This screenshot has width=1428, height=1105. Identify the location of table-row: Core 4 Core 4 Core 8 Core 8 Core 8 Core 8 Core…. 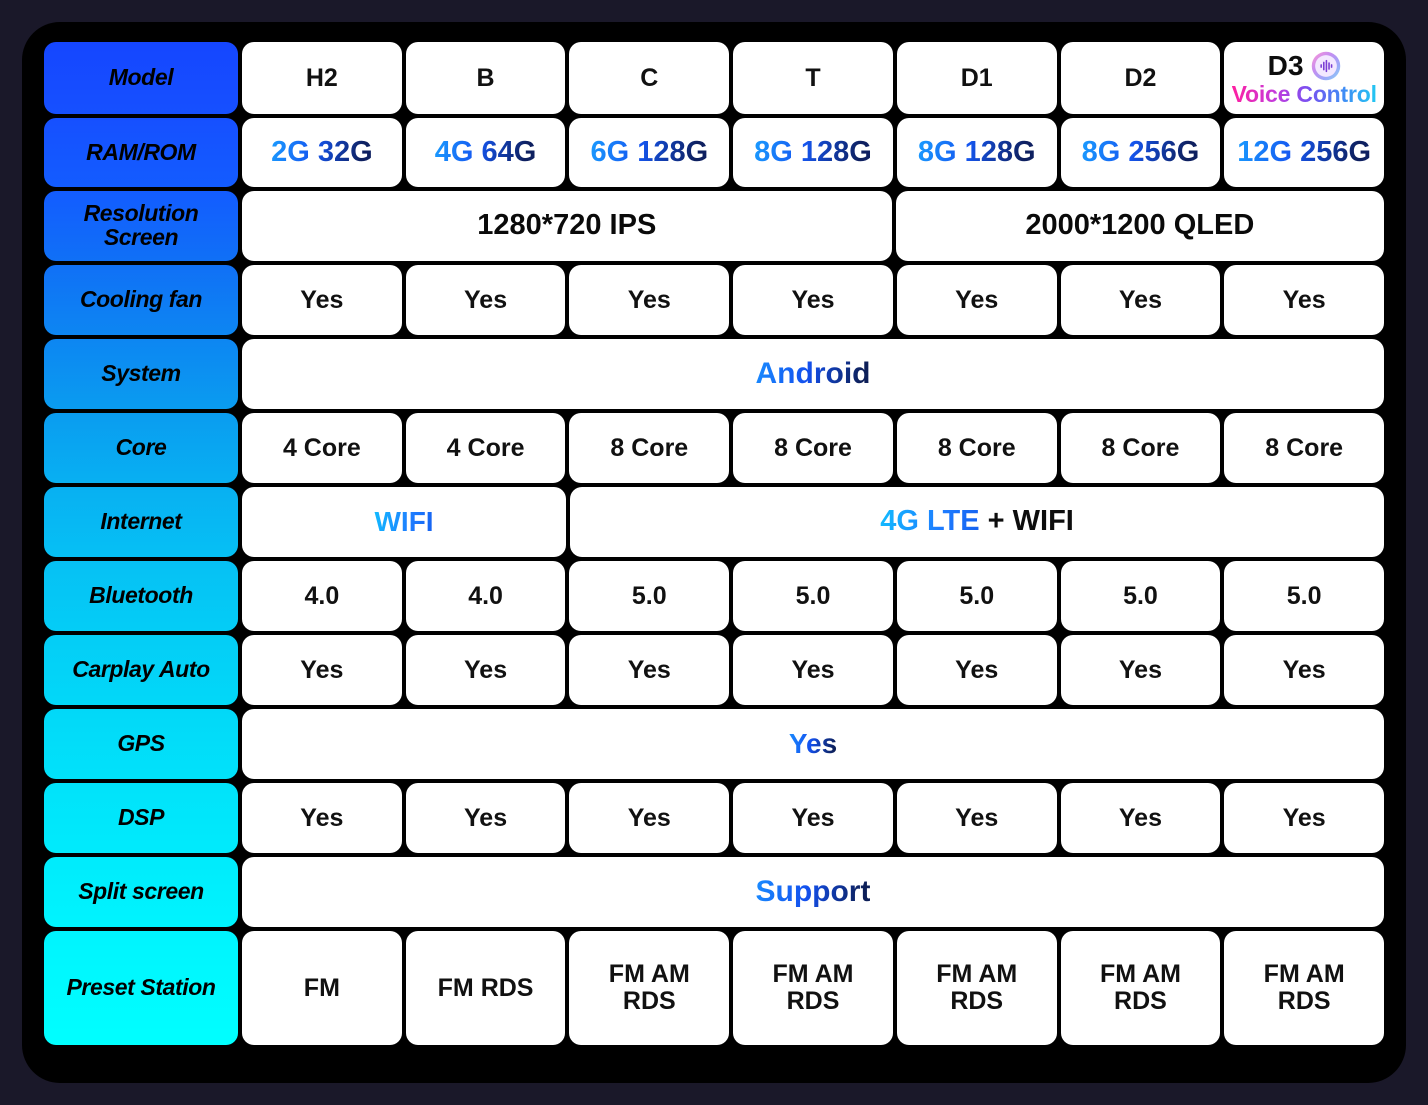
(714, 448).